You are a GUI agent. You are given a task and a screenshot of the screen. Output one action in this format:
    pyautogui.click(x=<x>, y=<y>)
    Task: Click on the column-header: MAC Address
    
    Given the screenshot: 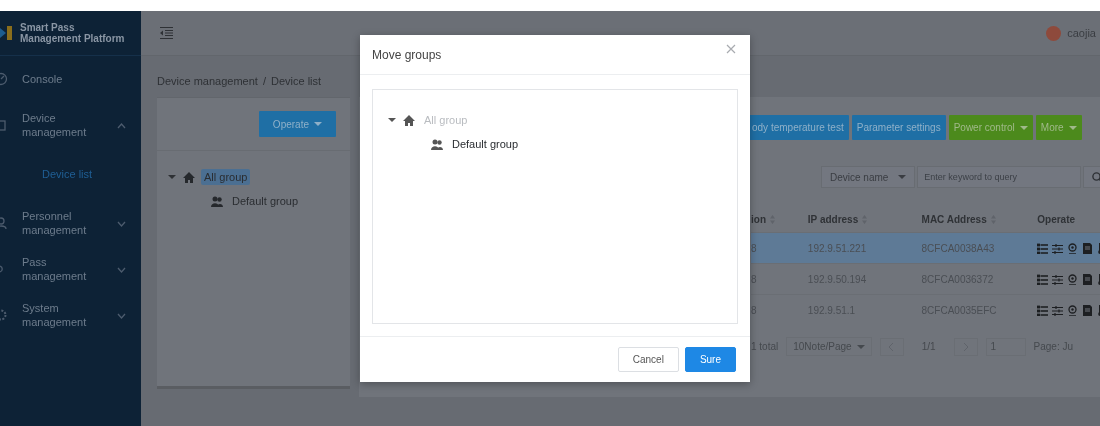 What is the action you would take?
    pyautogui.click(x=954, y=219)
    